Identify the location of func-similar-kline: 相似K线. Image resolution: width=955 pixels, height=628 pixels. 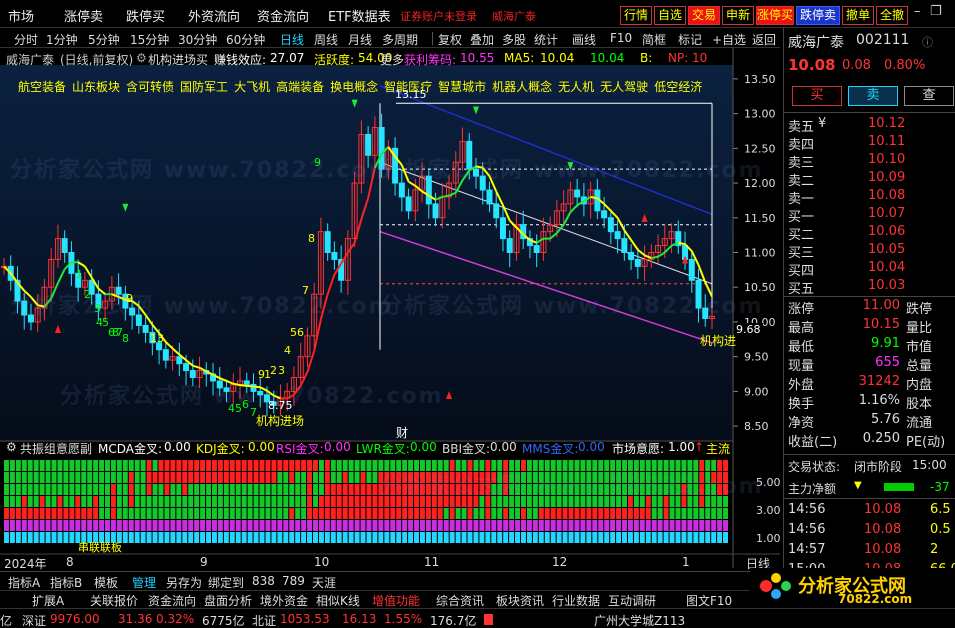
(338, 600).